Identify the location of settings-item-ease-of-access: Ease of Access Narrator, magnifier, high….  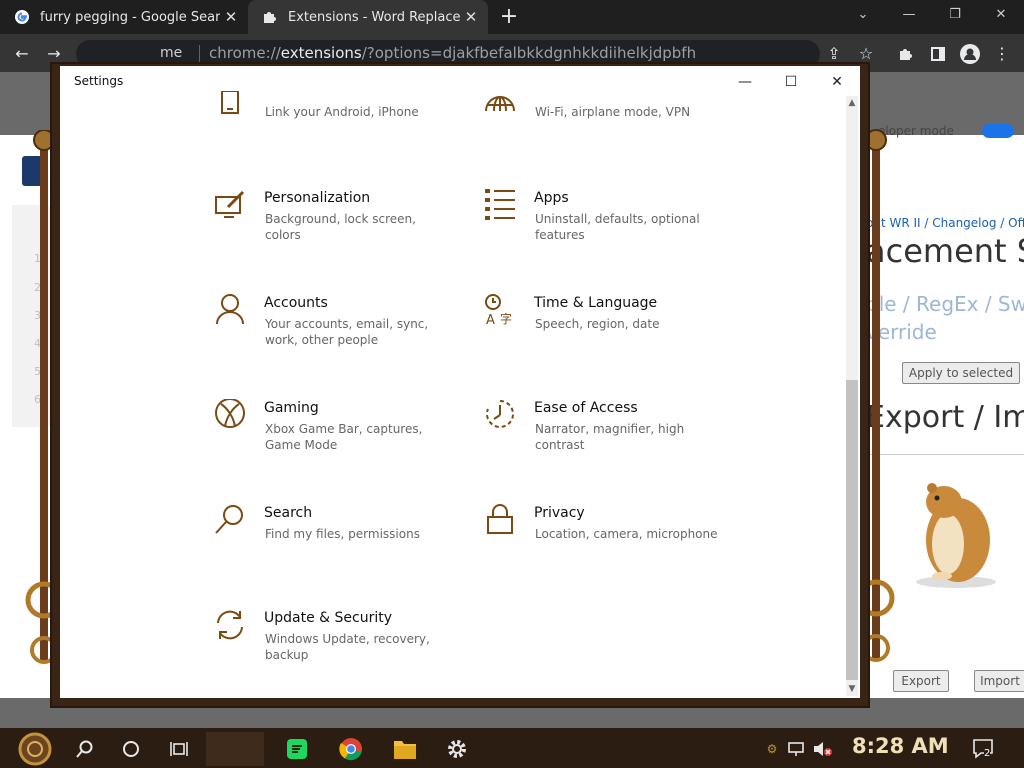
(609, 435).